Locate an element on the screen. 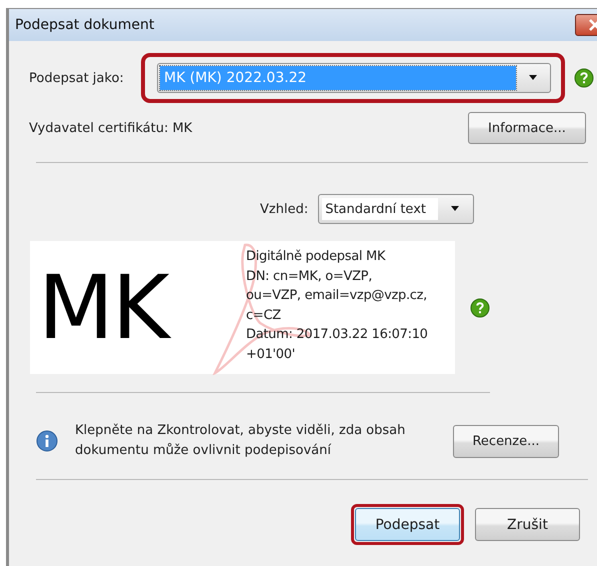  signature-detail-line: c=CZ is located at coordinates (264, 315).